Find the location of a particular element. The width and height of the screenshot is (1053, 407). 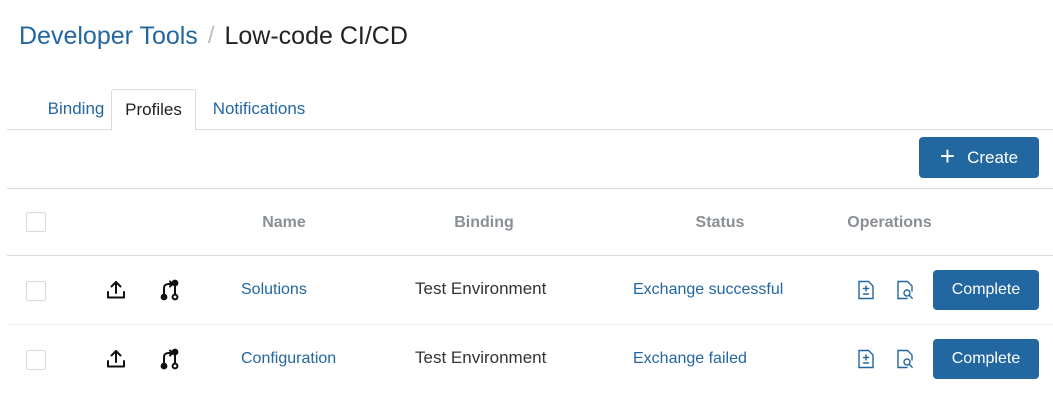

column-header-binding: Binding is located at coordinates (484, 222).